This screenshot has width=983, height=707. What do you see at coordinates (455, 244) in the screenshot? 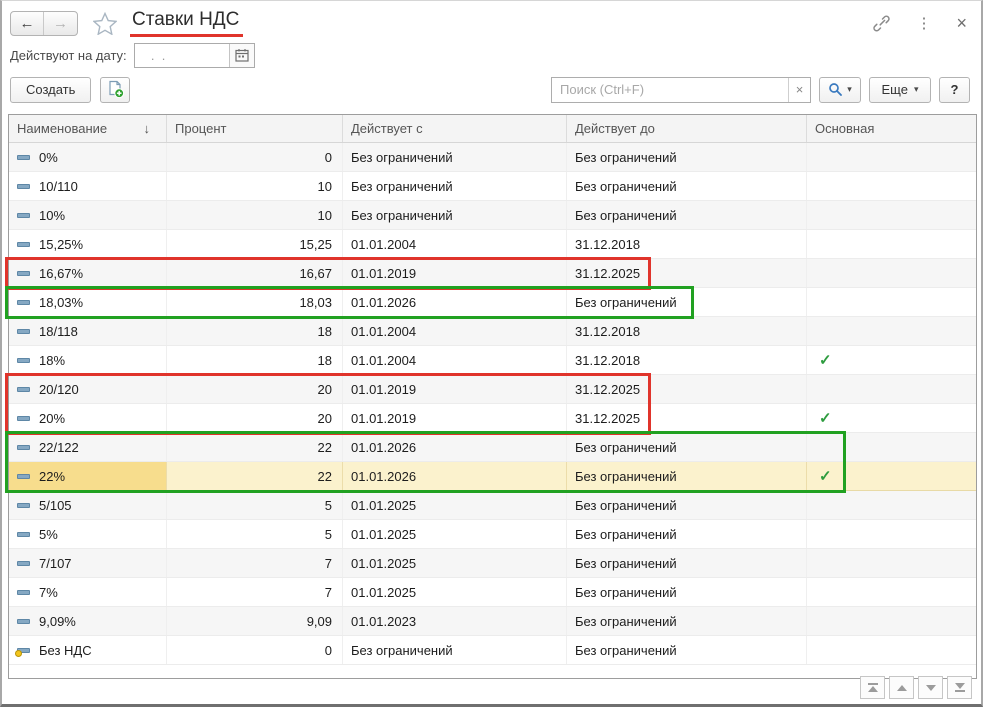
I see `cell-valid-from: 01.01.2004` at bounding box center [455, 244].